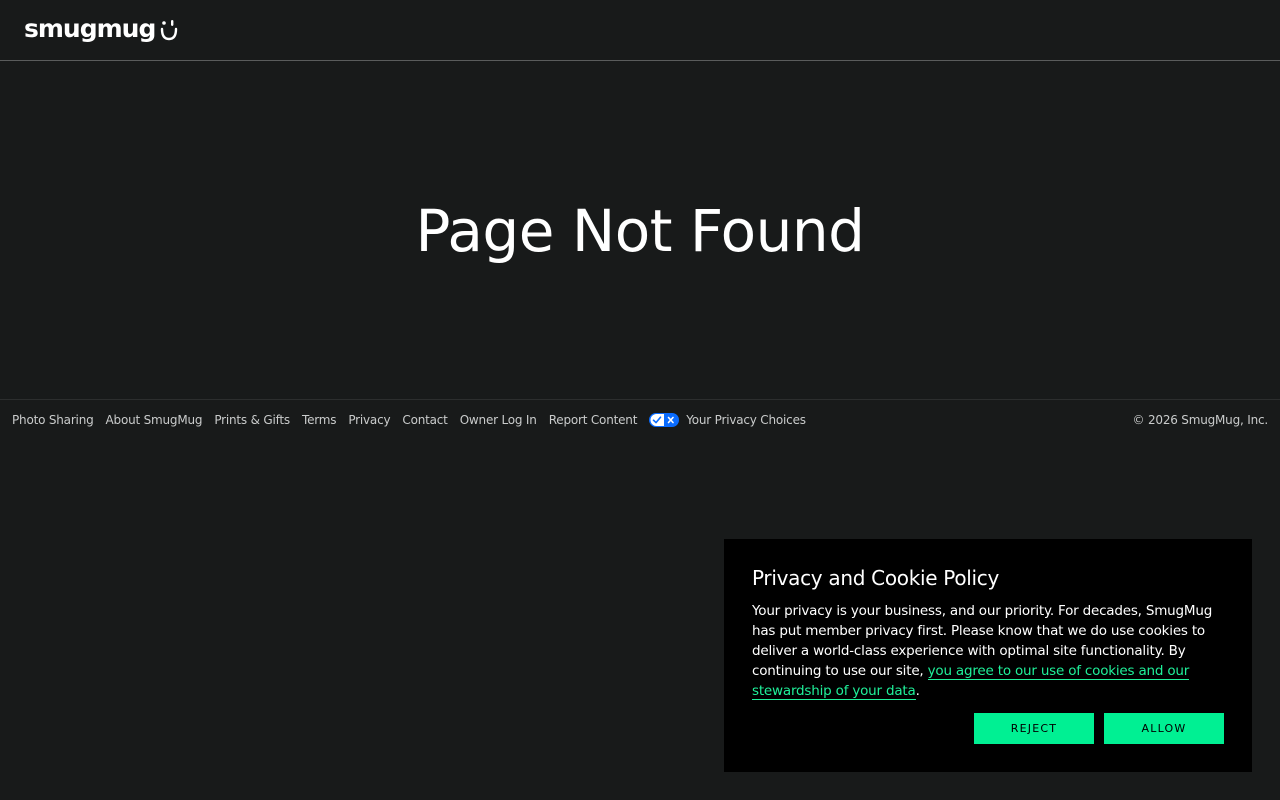  I want to click on footer-link-photo-sharing: Photo Sharing, so click(53, 420).